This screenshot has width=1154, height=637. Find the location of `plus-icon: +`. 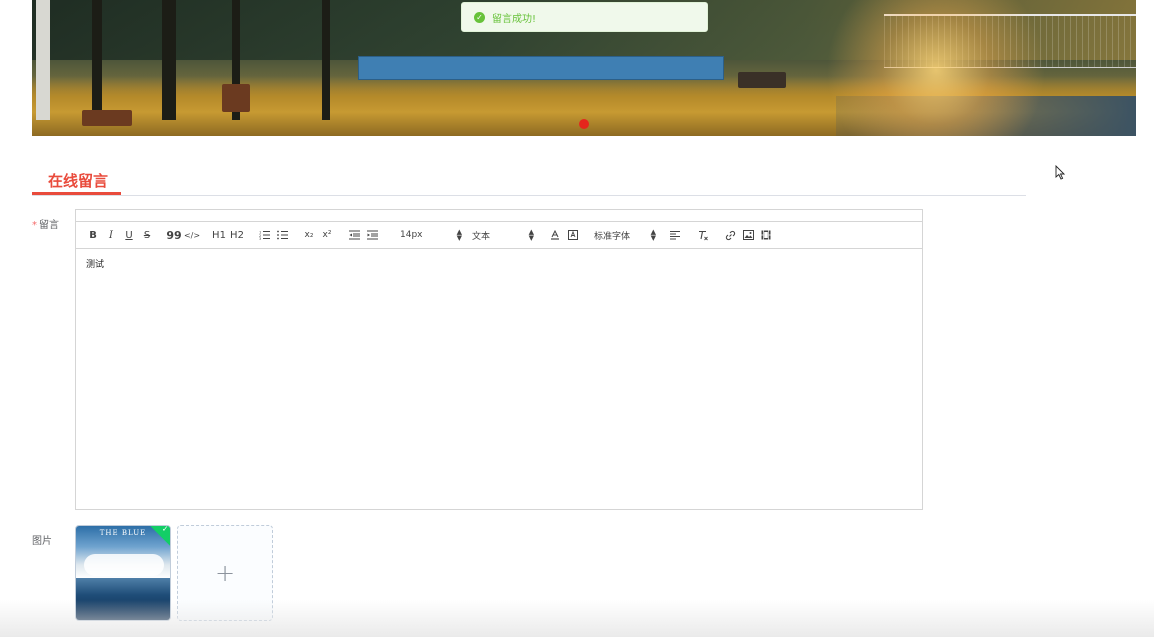

plus-icon: + is located at coordinates (225, 573).